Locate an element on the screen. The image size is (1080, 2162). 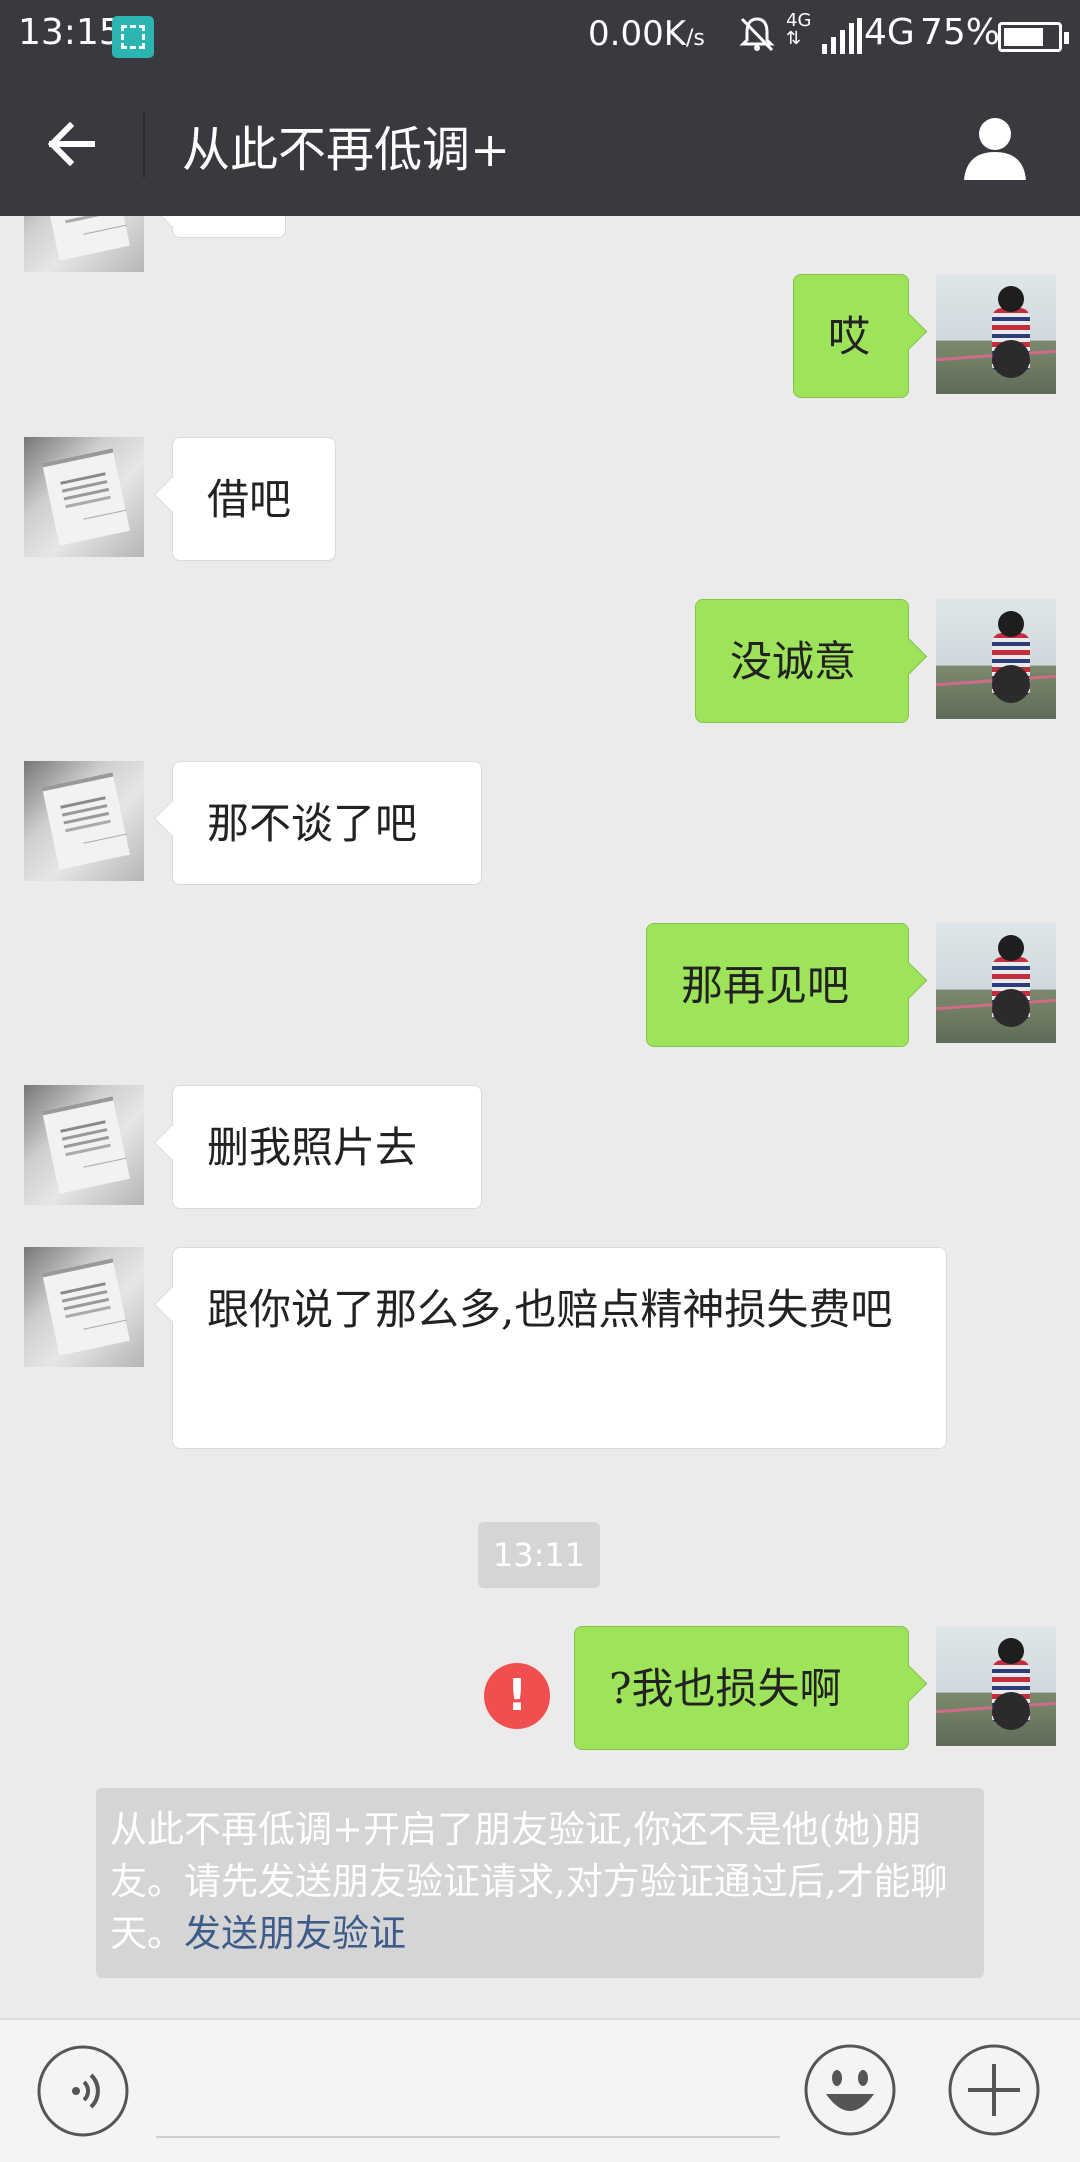
exclamation-icon: ! is located at coordinates (517, 1696).